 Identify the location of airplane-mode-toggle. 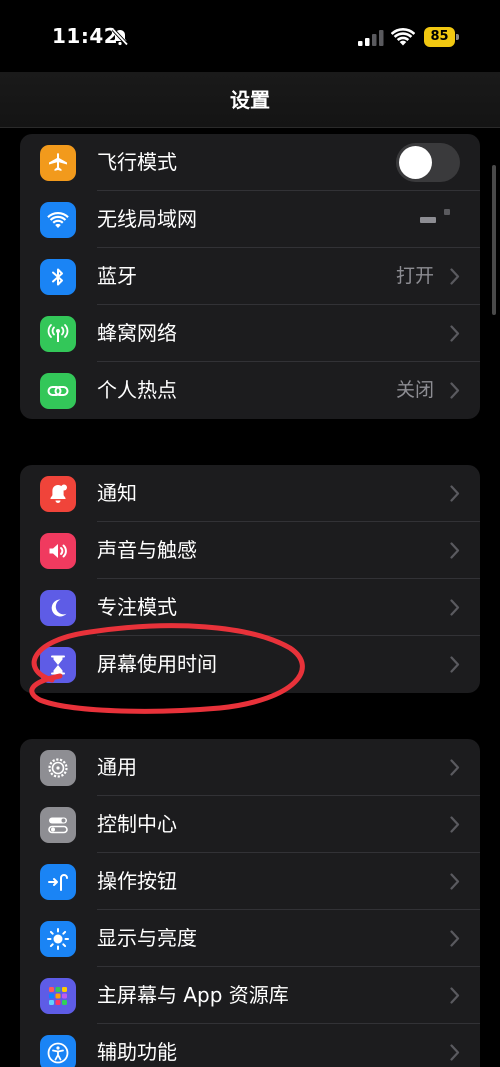
(428, 162).